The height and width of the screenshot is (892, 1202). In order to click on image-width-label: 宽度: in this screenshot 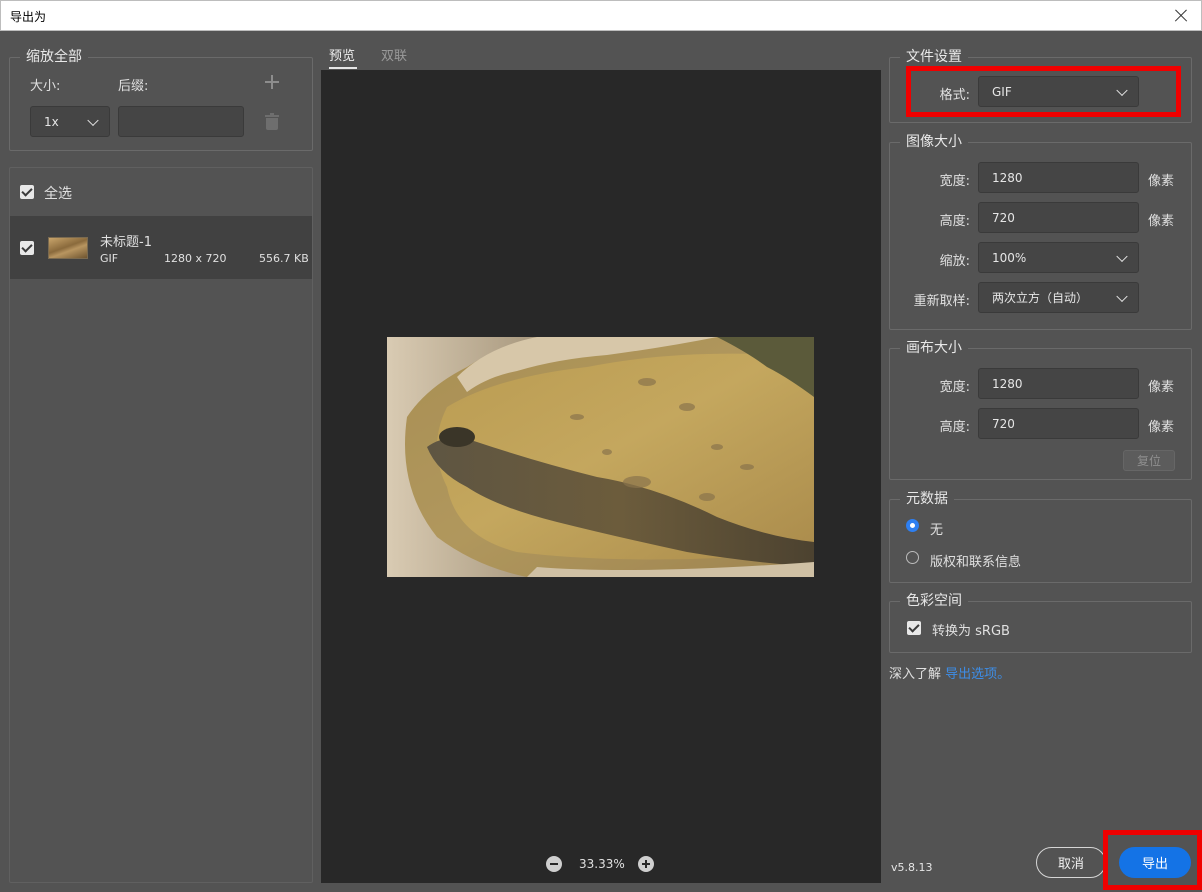, I will do `click(954, 181)`.